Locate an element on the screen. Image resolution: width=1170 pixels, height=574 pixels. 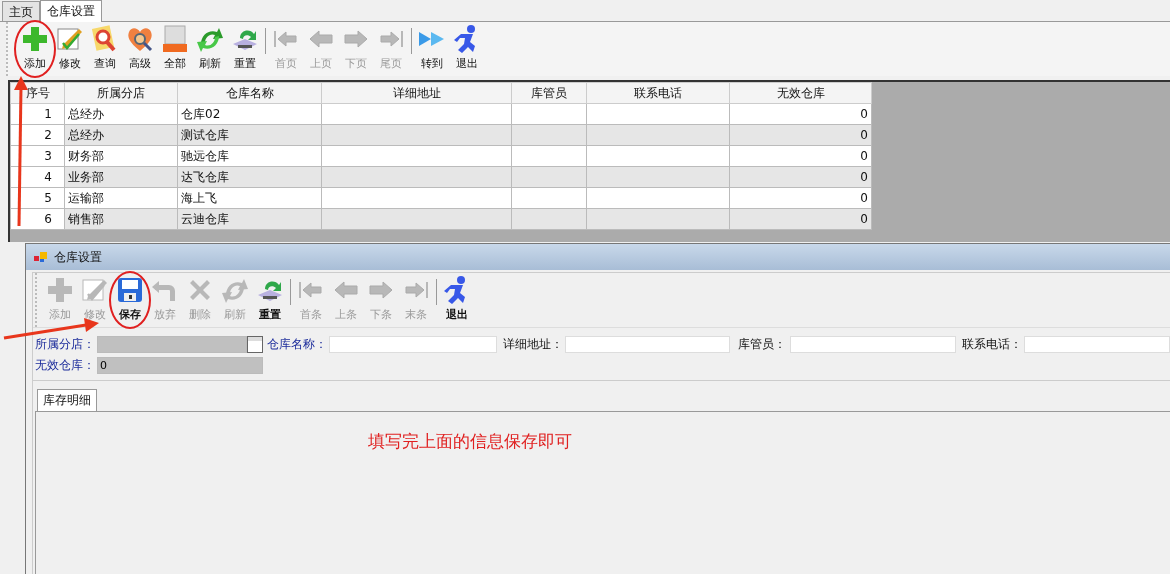
column-header: 详细地址 is located at coordinates (416, 93).